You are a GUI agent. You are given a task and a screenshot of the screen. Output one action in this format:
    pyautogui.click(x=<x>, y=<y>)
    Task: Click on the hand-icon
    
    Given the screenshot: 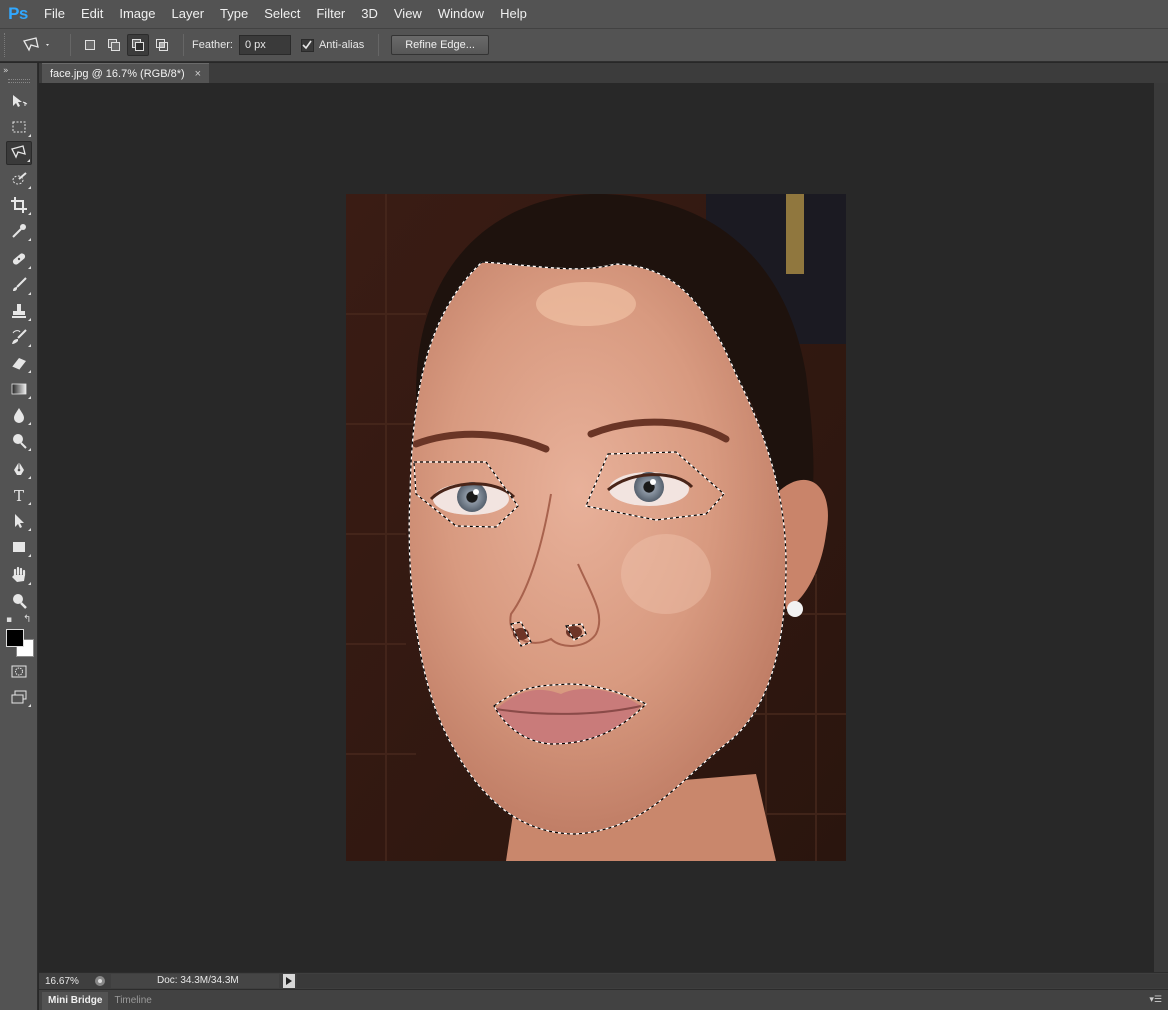 What is the action you would take?
    pyautogui.click(x=19, y=574)
    